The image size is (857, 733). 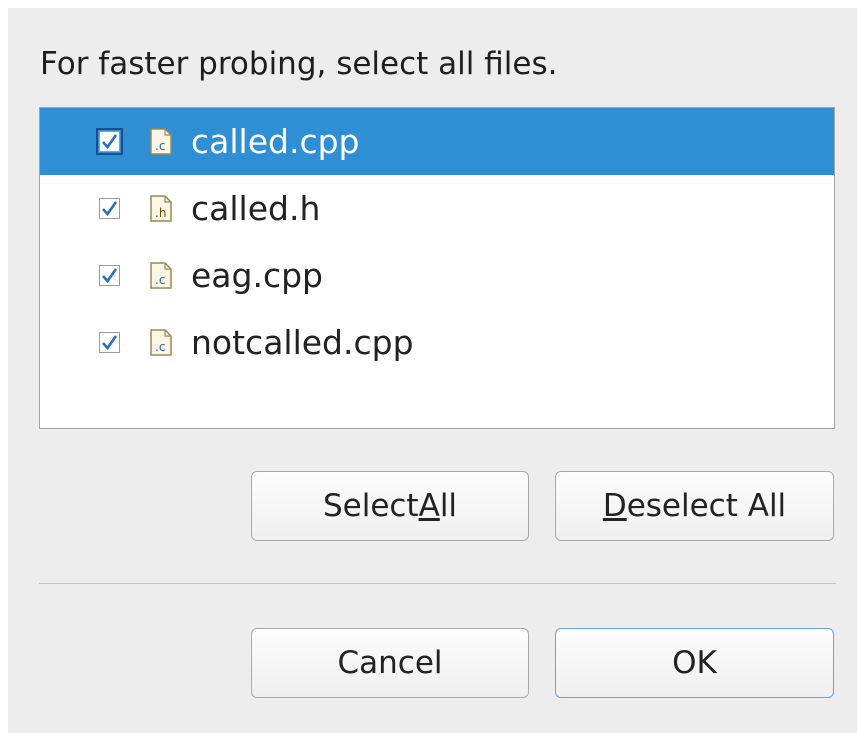 I want to click on header-file-icon: .h, so click(x=161, y=208).